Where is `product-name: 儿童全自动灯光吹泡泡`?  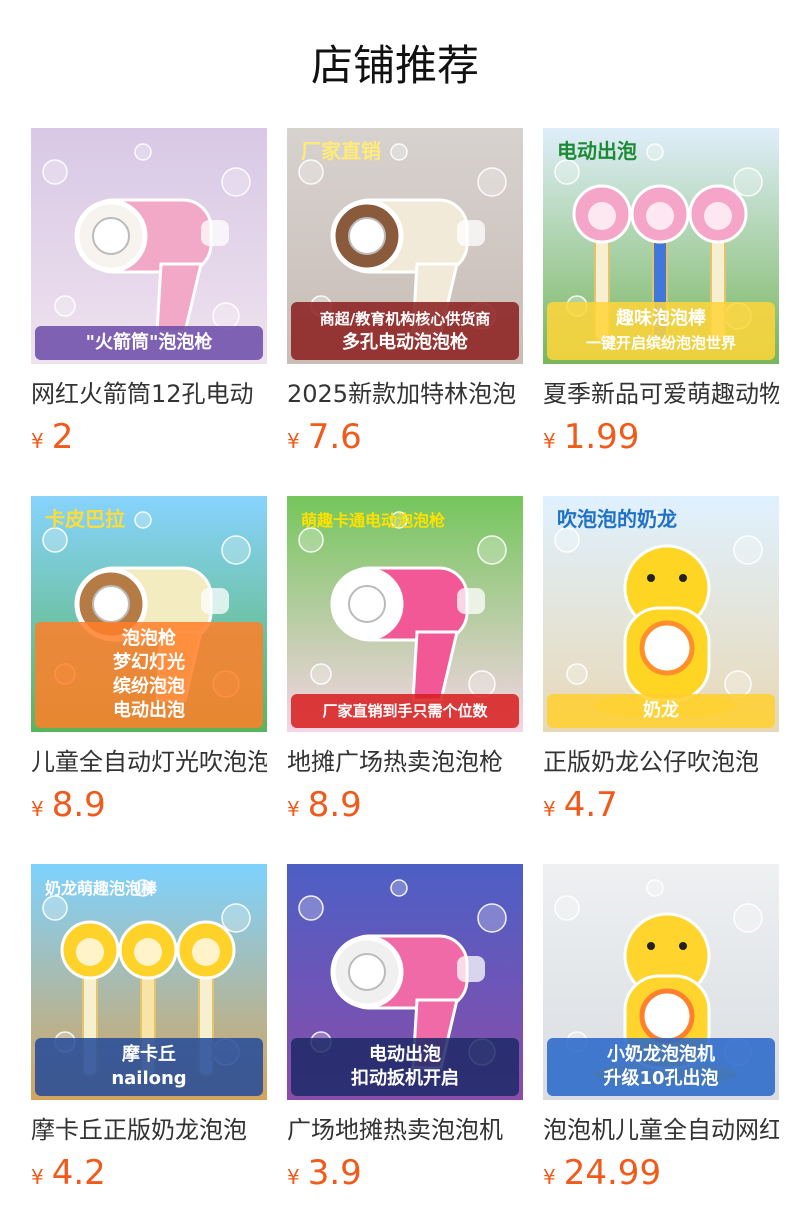 product-name: 儿童全自动灯光吹泡泡 is located at coordinates (149, 762).